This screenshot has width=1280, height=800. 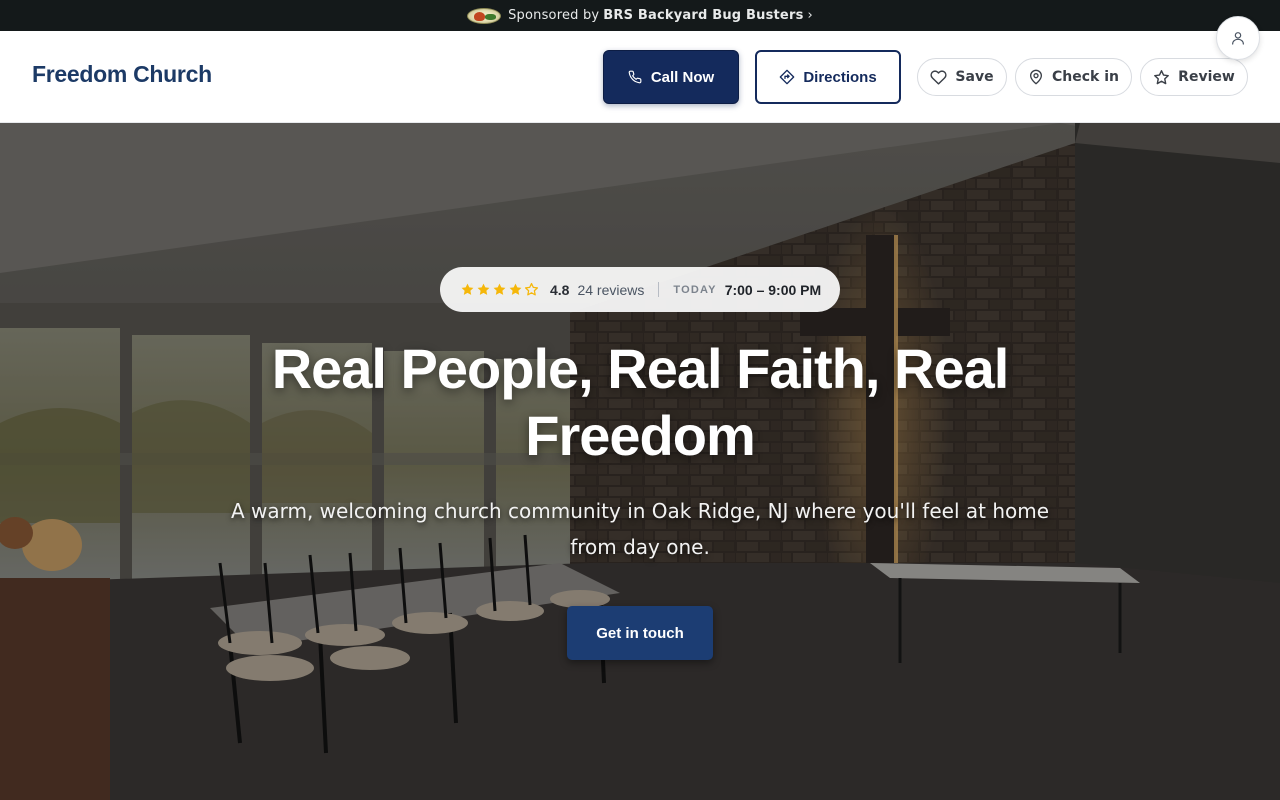 I want to click on map-pin-icon, so click(x=1036, y=77).